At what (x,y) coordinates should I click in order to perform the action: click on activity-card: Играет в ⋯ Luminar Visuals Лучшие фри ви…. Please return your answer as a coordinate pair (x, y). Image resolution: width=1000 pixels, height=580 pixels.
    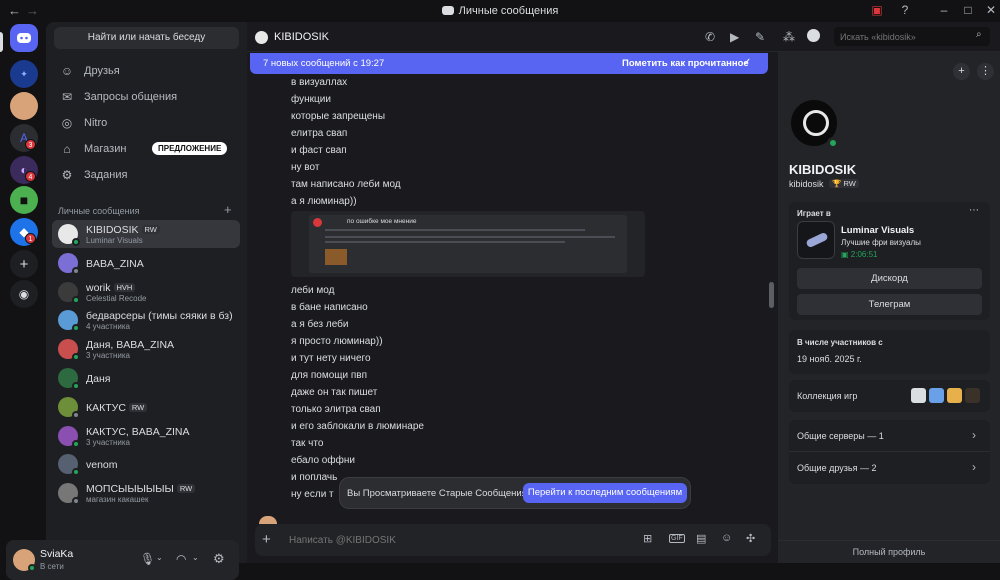
    Looking at the image, I should click on (889, 261).